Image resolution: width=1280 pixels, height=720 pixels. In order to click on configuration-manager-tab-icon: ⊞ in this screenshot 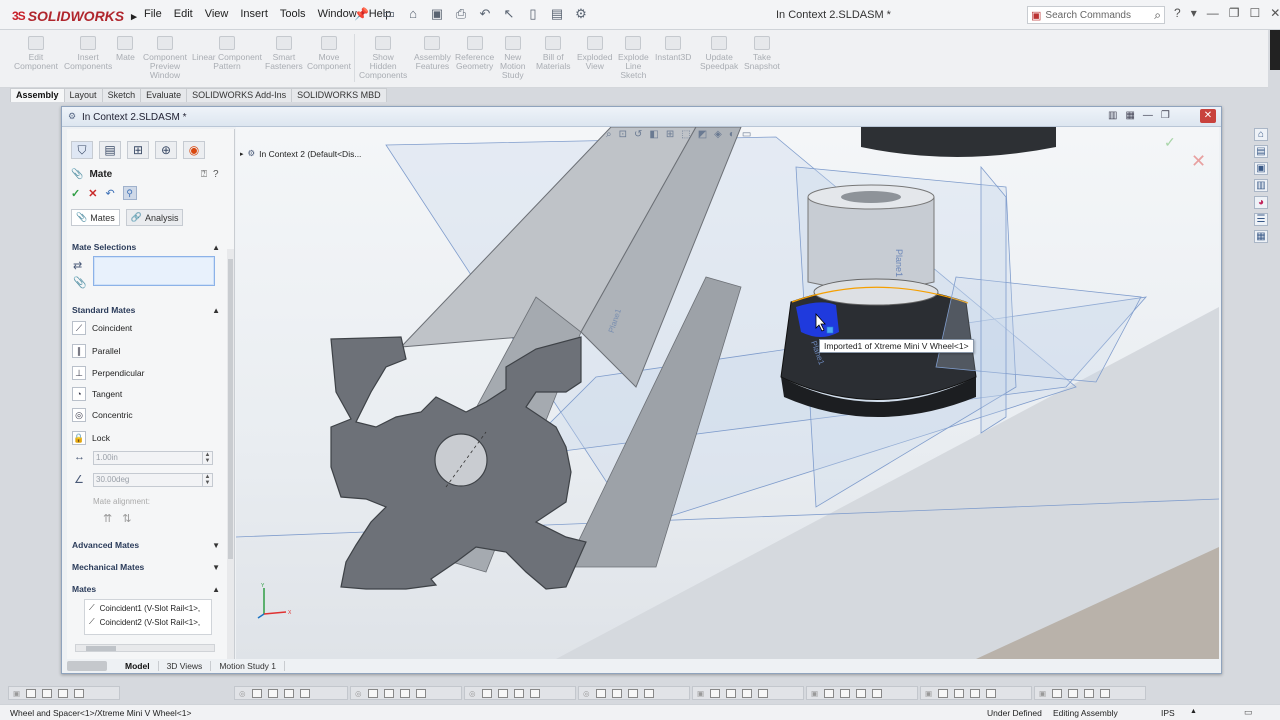, I will do `click(138, 150)`.